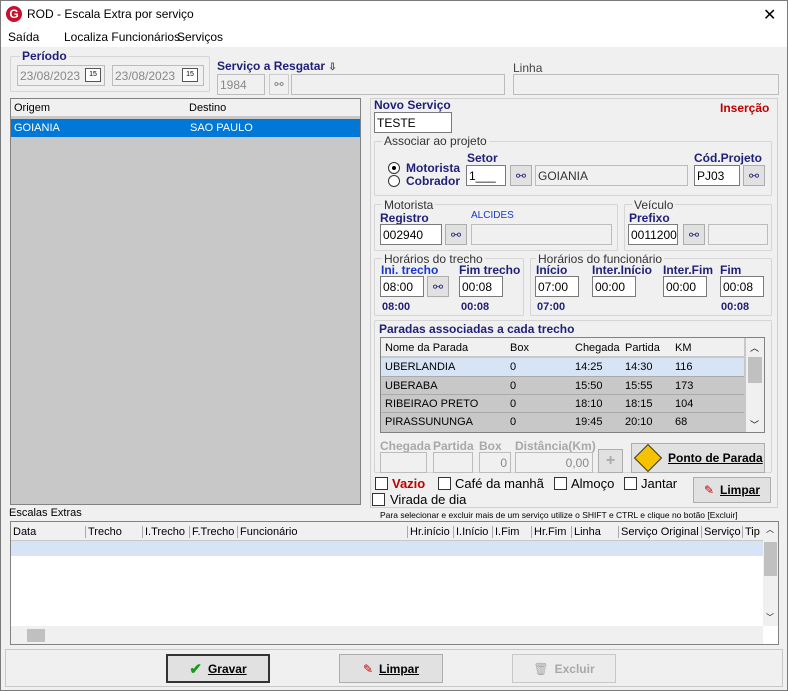 This screenshot has height=691, width=788. What do you see at coordinates (387, 635) in the screenshot?
I see `escalas-hscrollbar` at bounding box center [387, 635].